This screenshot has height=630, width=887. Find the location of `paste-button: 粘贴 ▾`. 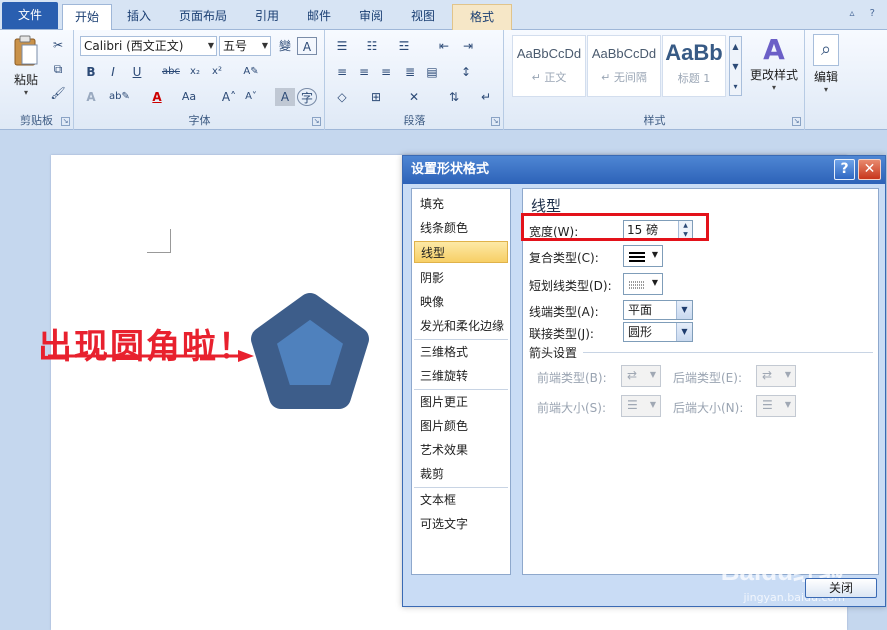

paste-button: 粘贴 ▾ is located at coordinates (26, 65).